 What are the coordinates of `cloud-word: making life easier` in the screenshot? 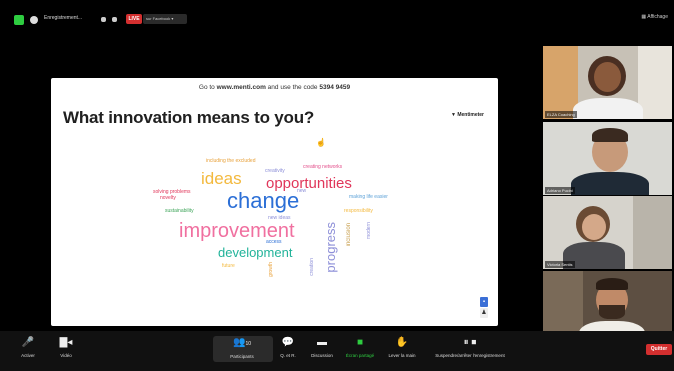 It's located at (368, 197).